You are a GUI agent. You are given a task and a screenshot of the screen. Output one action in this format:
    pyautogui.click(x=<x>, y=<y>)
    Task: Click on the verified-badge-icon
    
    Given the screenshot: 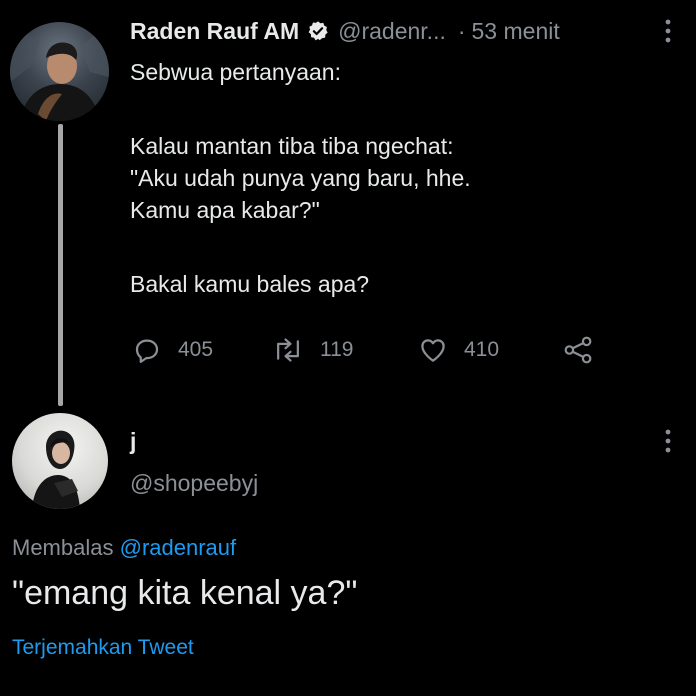 What is the action you would take?
    pyautogui.click(x=318, y=31)
    